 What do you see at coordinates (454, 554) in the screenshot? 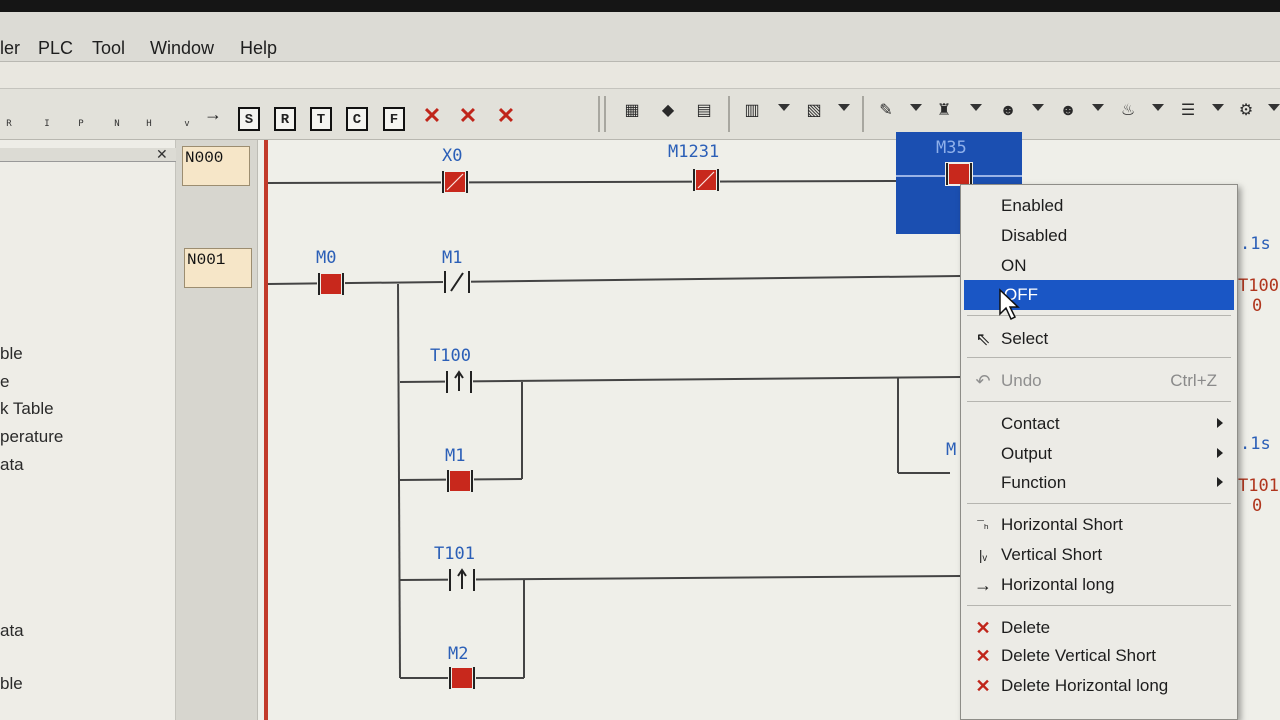
I see `contact-label-t101: T101` at bounding box center [454, 554].